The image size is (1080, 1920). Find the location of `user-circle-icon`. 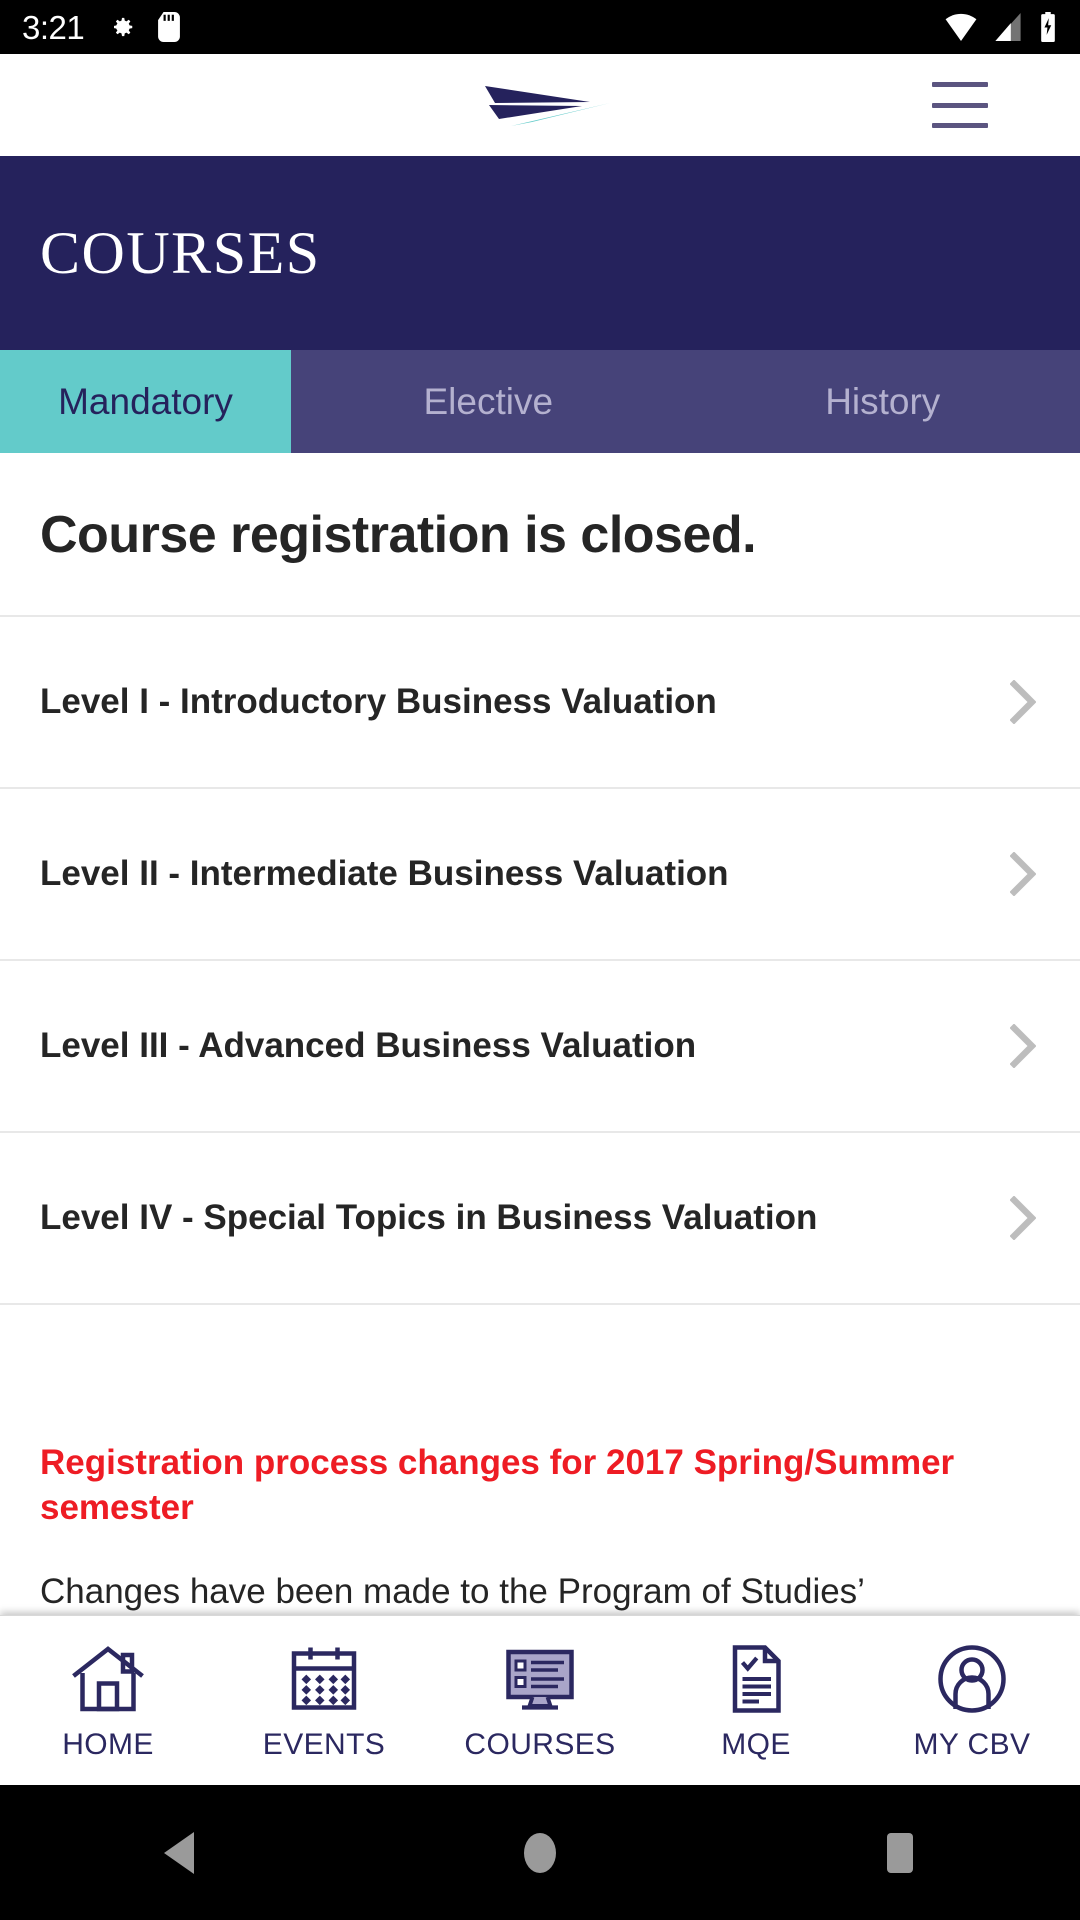

user-circle-icon is located at coordinates (972, 1678).